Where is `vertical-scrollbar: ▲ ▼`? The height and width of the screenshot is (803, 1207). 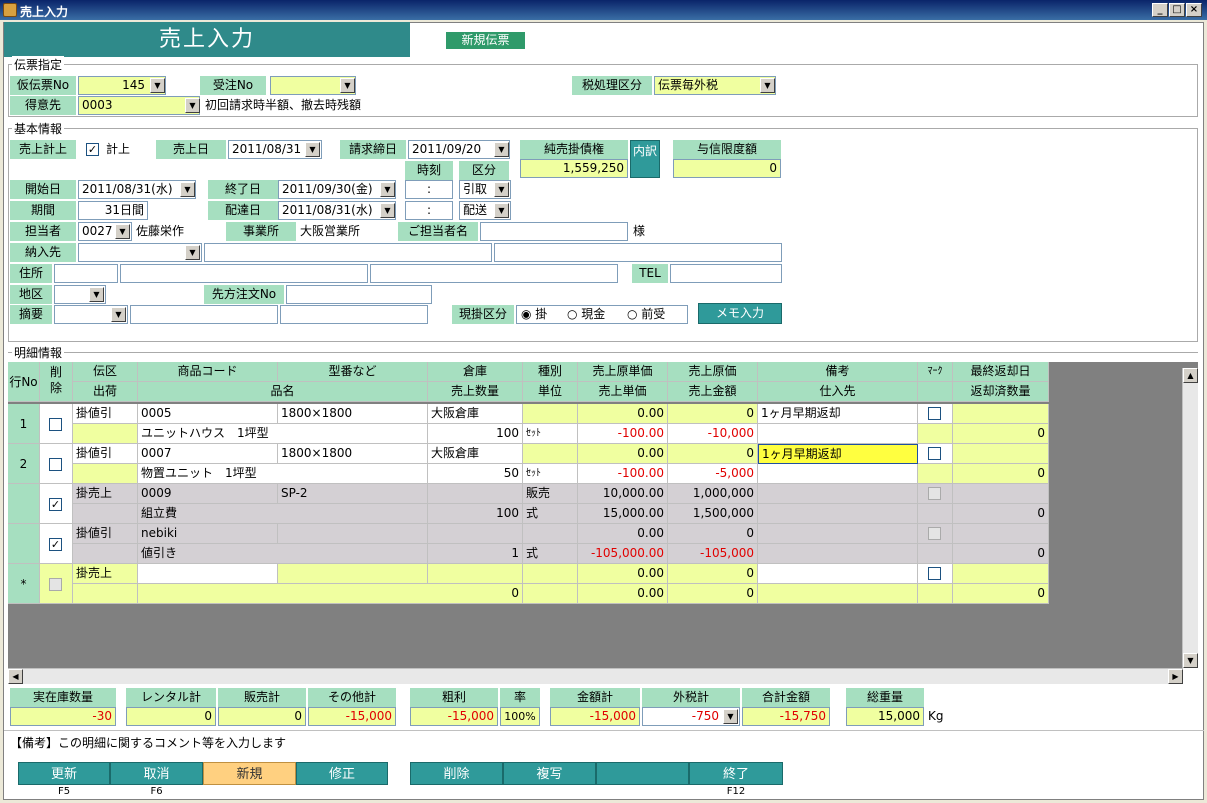
vertical-scrollbar: ▲ ▼ is located at coordinates (1190, 518).